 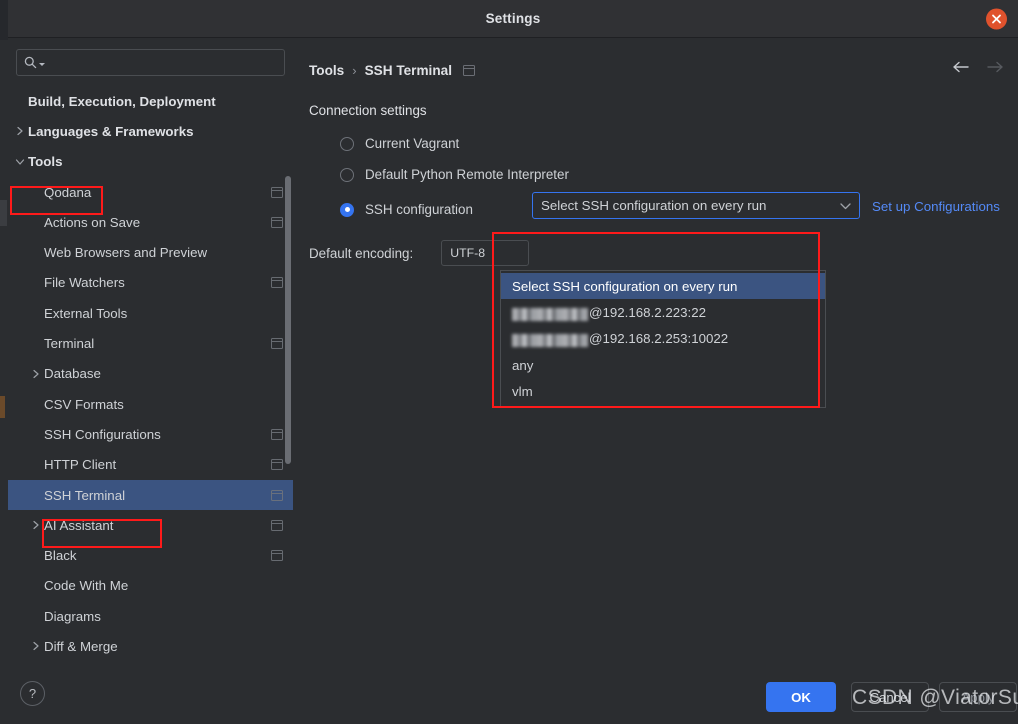 I want to click on sidebar-item-label: Tools, so click(x=45, y=162).